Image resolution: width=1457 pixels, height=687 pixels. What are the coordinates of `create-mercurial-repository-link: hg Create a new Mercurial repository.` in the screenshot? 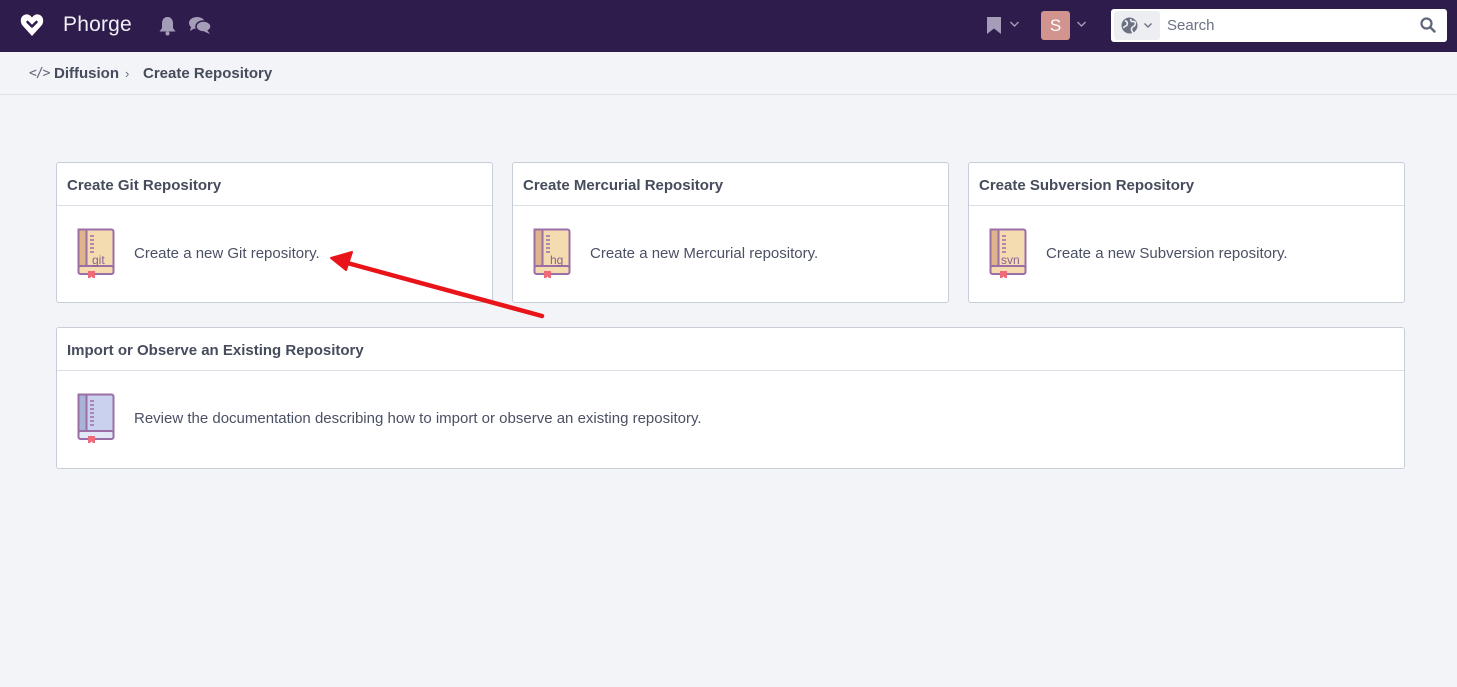 It's located at (730, 254).